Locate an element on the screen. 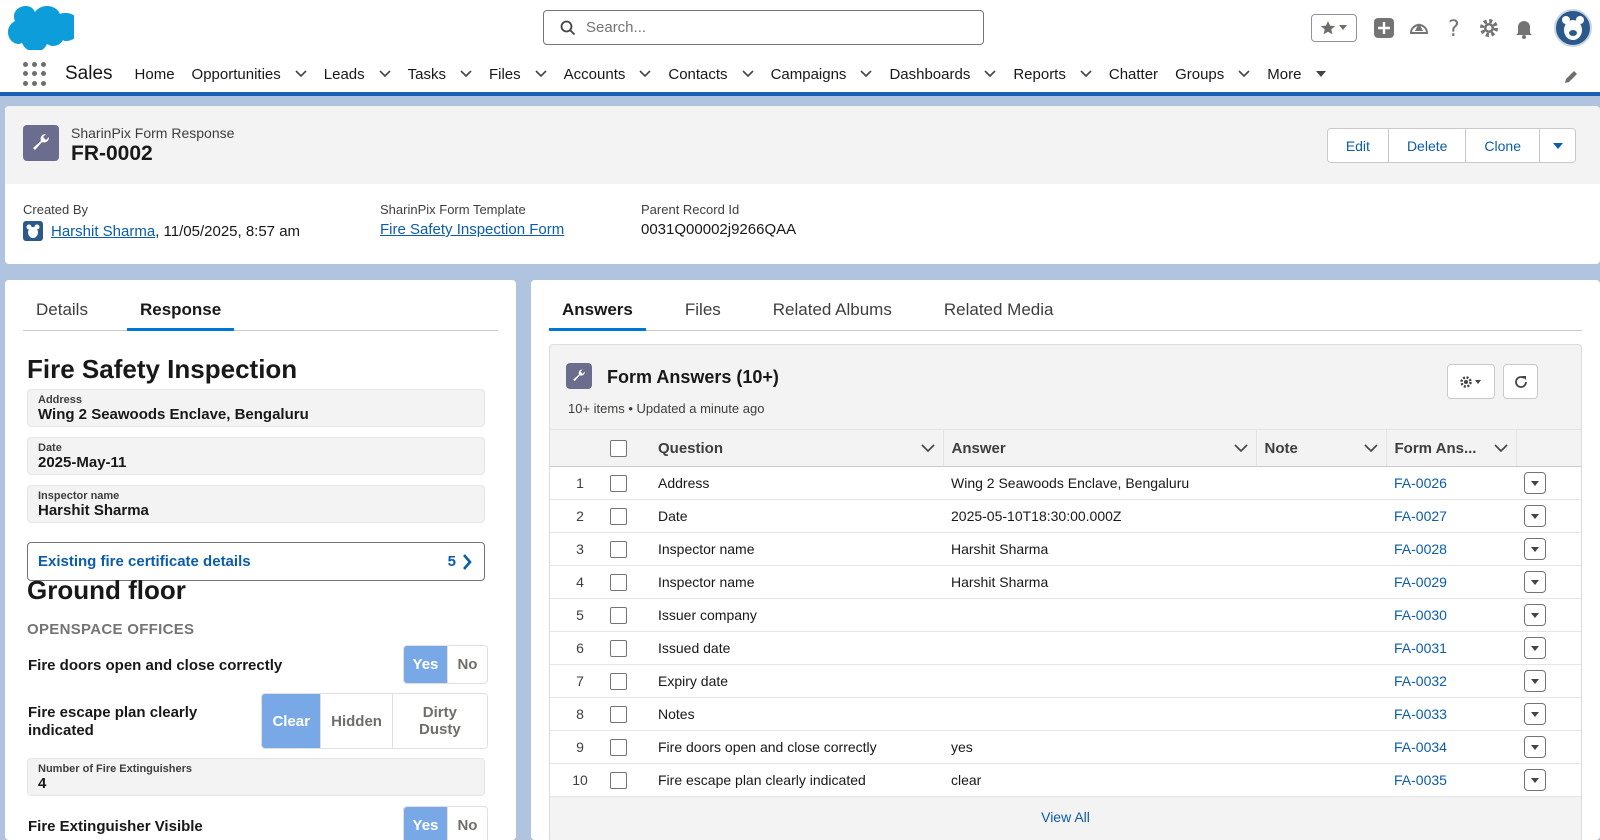  caret-down-icon is located at coordinates (1321, 74).